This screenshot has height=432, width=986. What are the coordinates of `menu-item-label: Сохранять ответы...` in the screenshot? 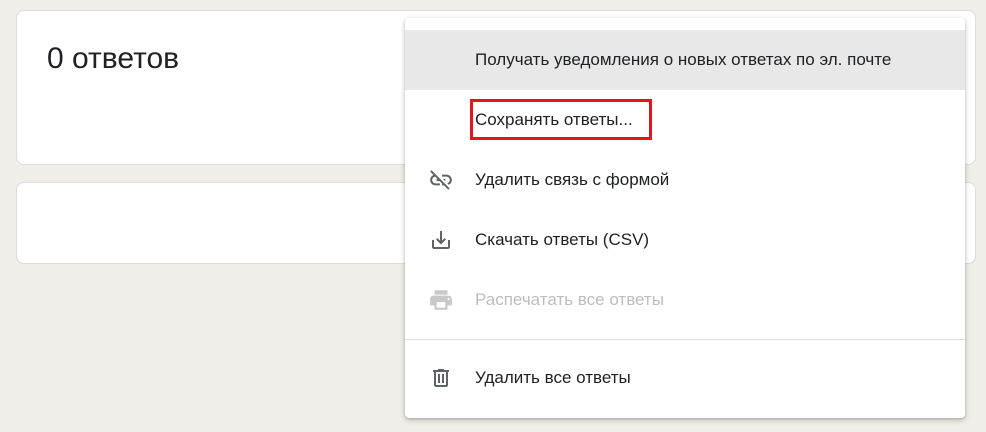 It's located at (554, 119).